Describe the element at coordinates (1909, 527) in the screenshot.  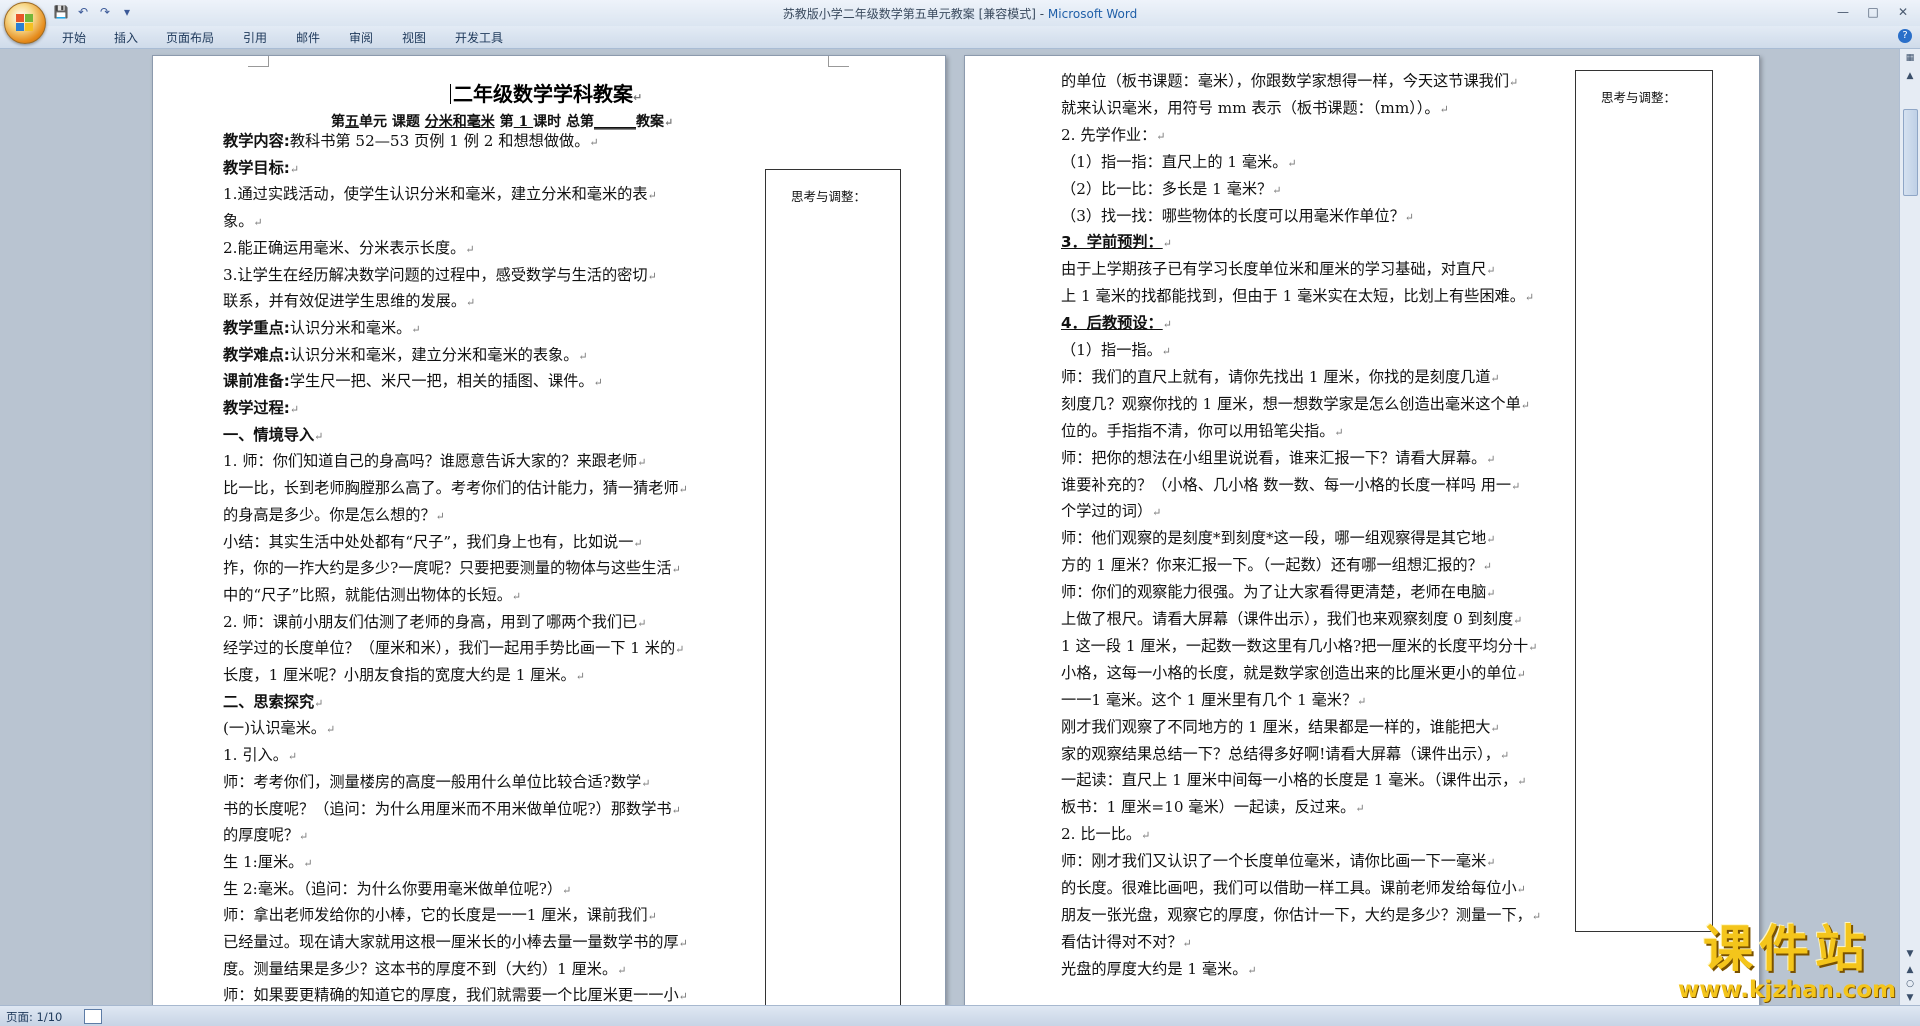
I see `vertical-scrollbar: ▦ ▲ ▼ ▲ ○ ▼` at that location.